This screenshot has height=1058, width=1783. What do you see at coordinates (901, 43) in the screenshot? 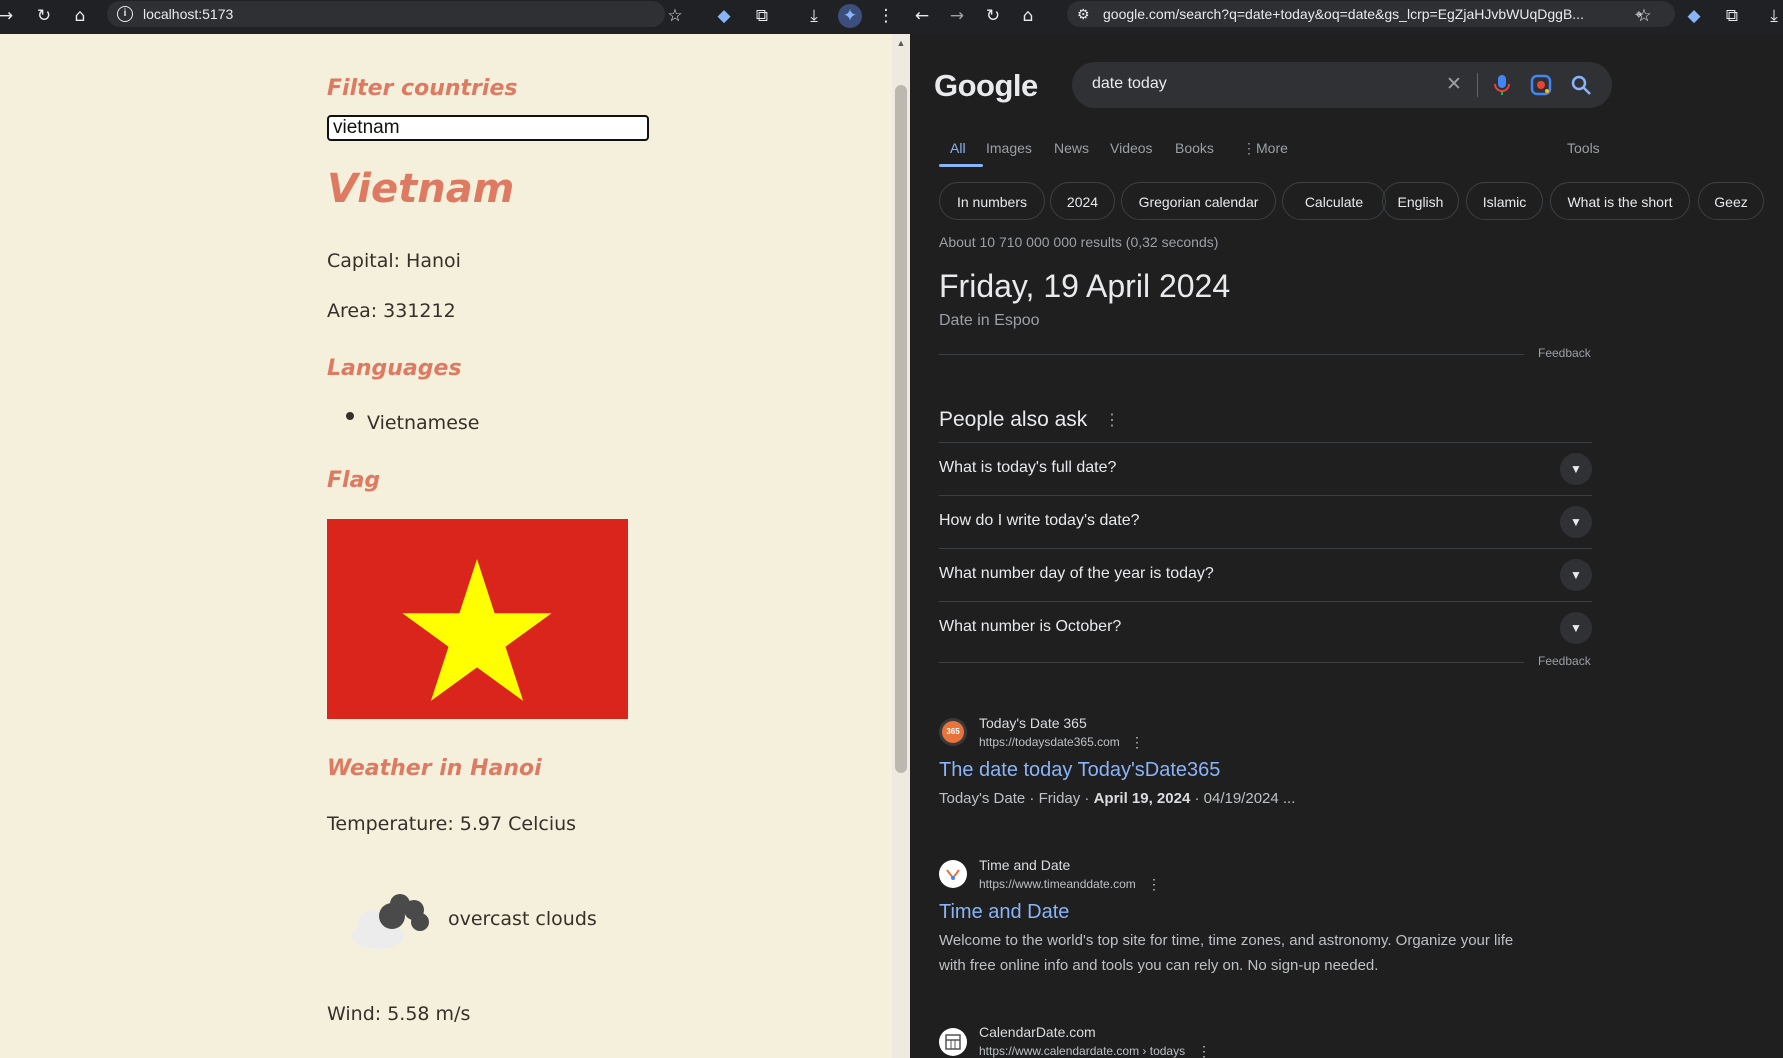
I see `scroll-up-arrow-icon: ▲` at bounding box center [901, 43].